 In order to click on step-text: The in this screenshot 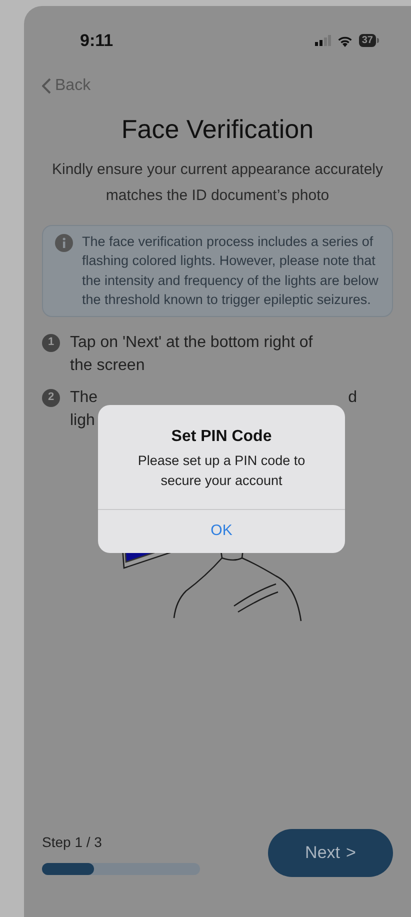, I will do `click(84, 398)`.